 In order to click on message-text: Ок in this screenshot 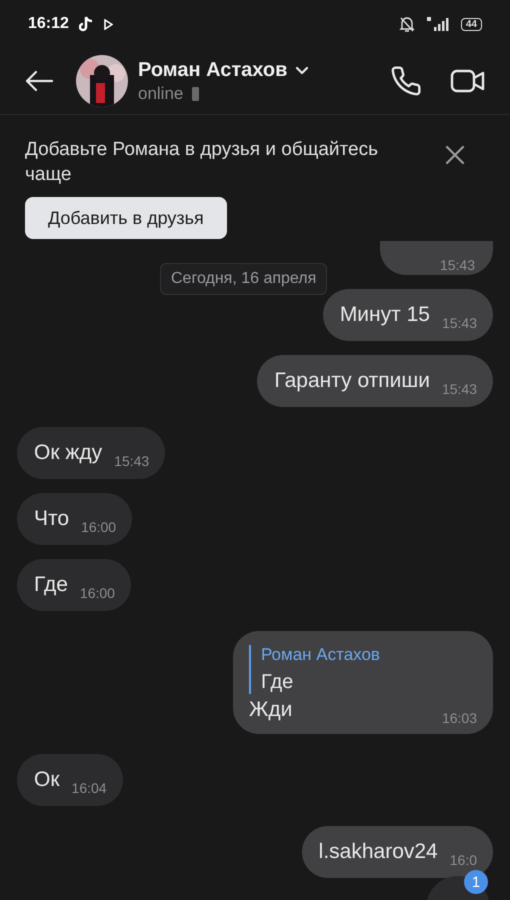, I will do `click(47, 780)`.